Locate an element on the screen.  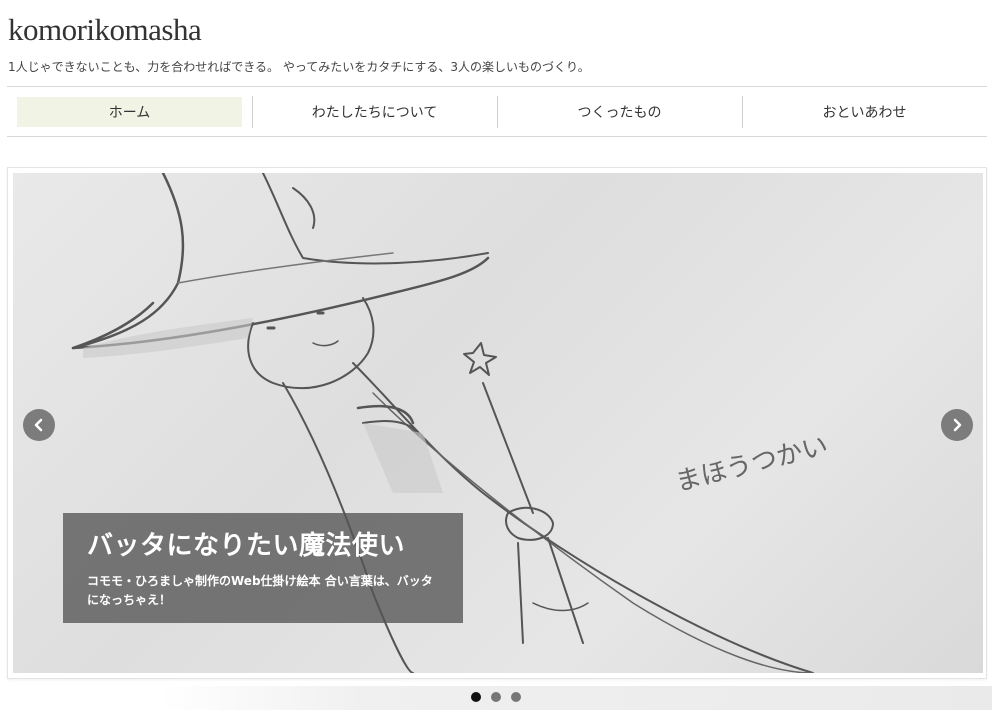
chevron-right-icon is located at coordinates (957, 425).